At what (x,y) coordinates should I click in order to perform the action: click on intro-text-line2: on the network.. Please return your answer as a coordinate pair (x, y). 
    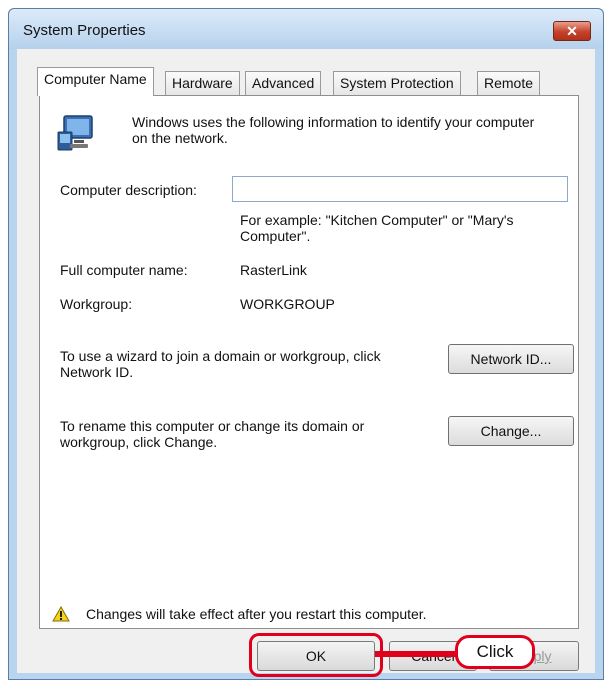
    Looking at the image, I should click on (180, 138).